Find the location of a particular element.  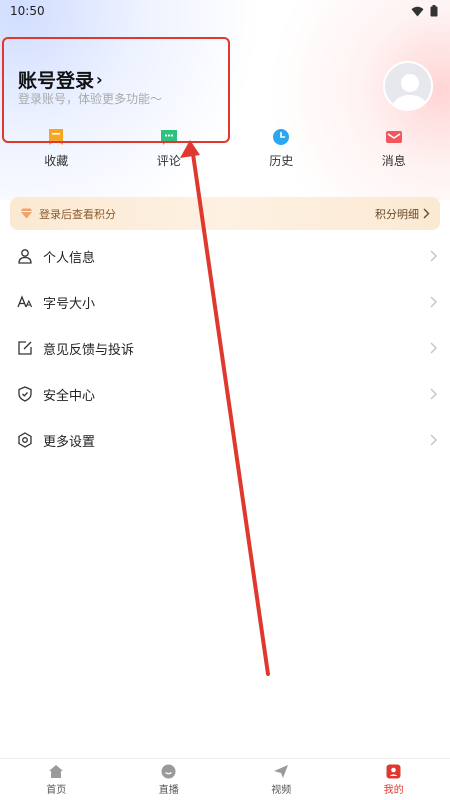

quick-action-messages: 消息 is located at coordinates (394, 154).